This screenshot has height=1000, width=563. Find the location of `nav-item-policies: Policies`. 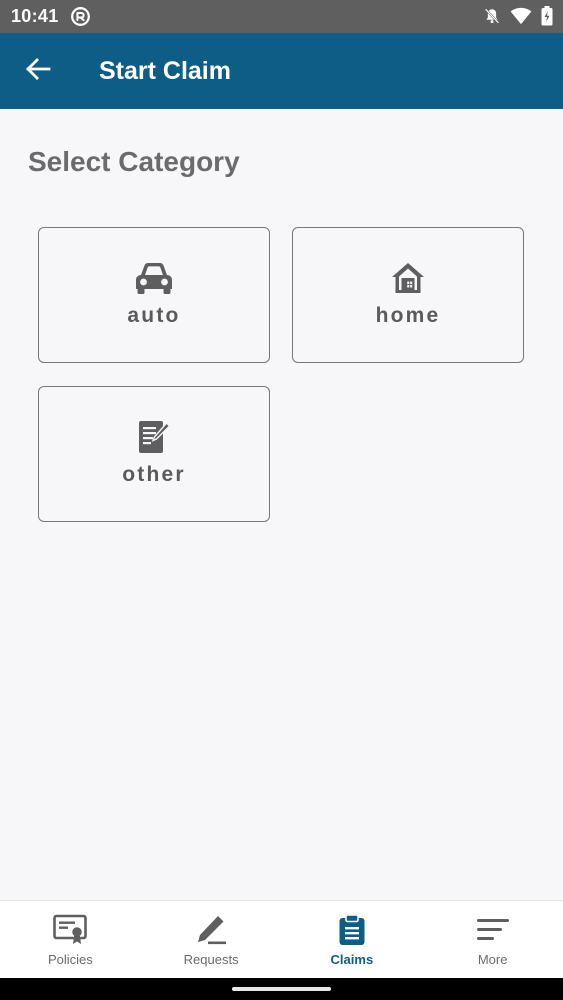

nav-item-policies: Policies is located at coordinates (70, 939).